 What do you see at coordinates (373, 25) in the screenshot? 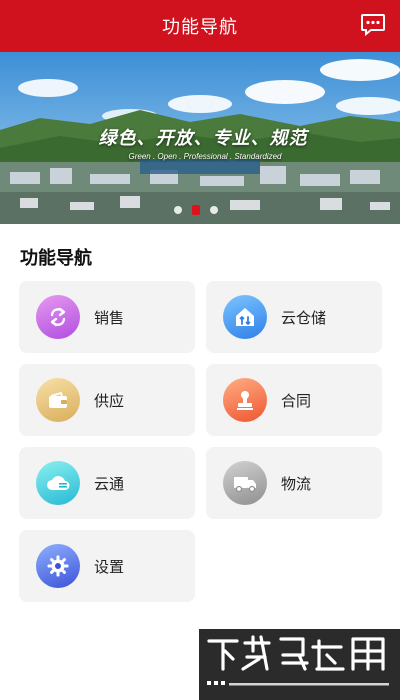
I see `chat-bubble-icon` at bounding box center [373, 25].